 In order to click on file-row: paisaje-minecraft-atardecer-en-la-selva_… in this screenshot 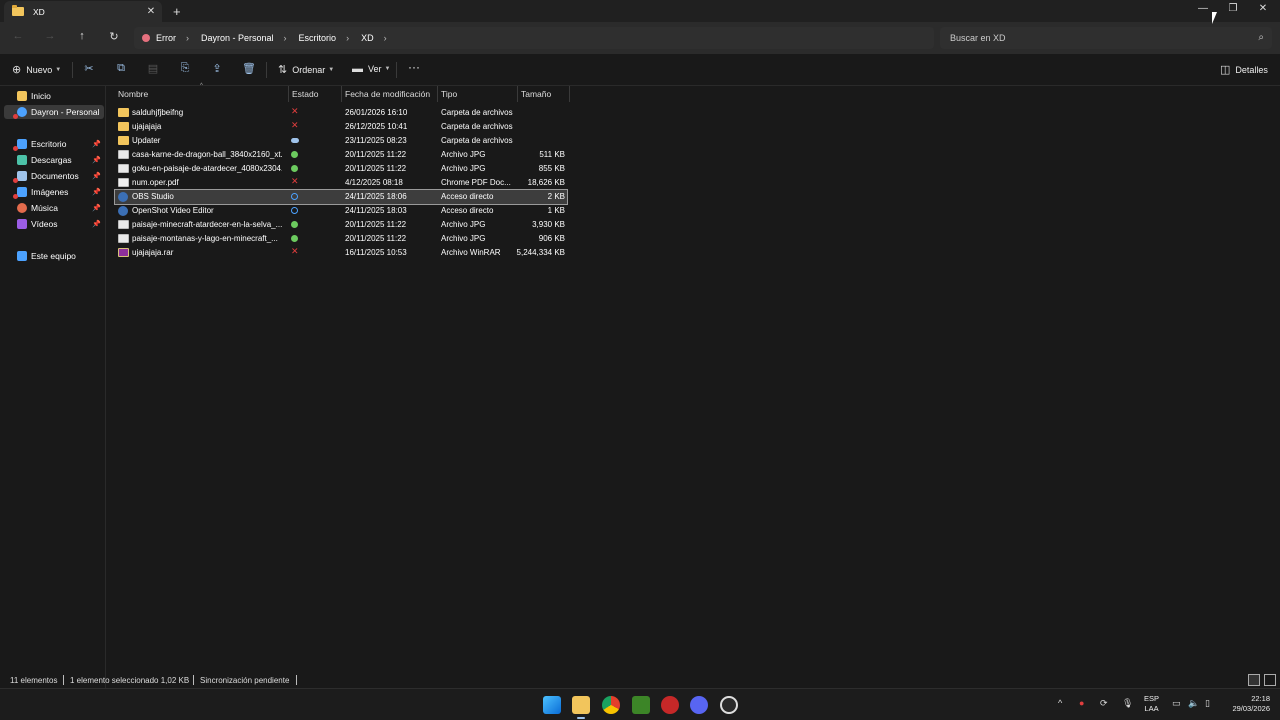, I will do `click(341, 225)`.